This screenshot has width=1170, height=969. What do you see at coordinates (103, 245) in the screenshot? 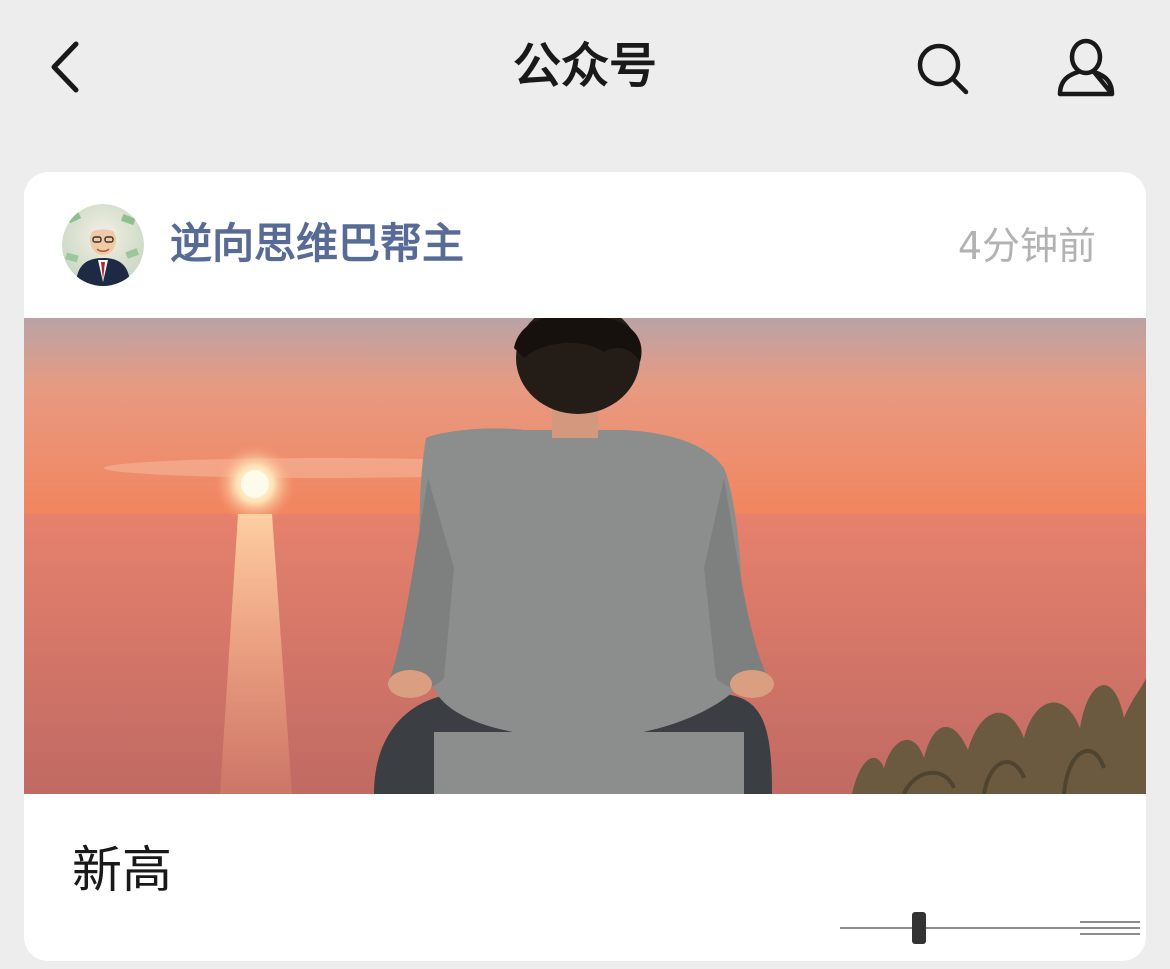
I see `avatar` at bounding box center [103, 245].